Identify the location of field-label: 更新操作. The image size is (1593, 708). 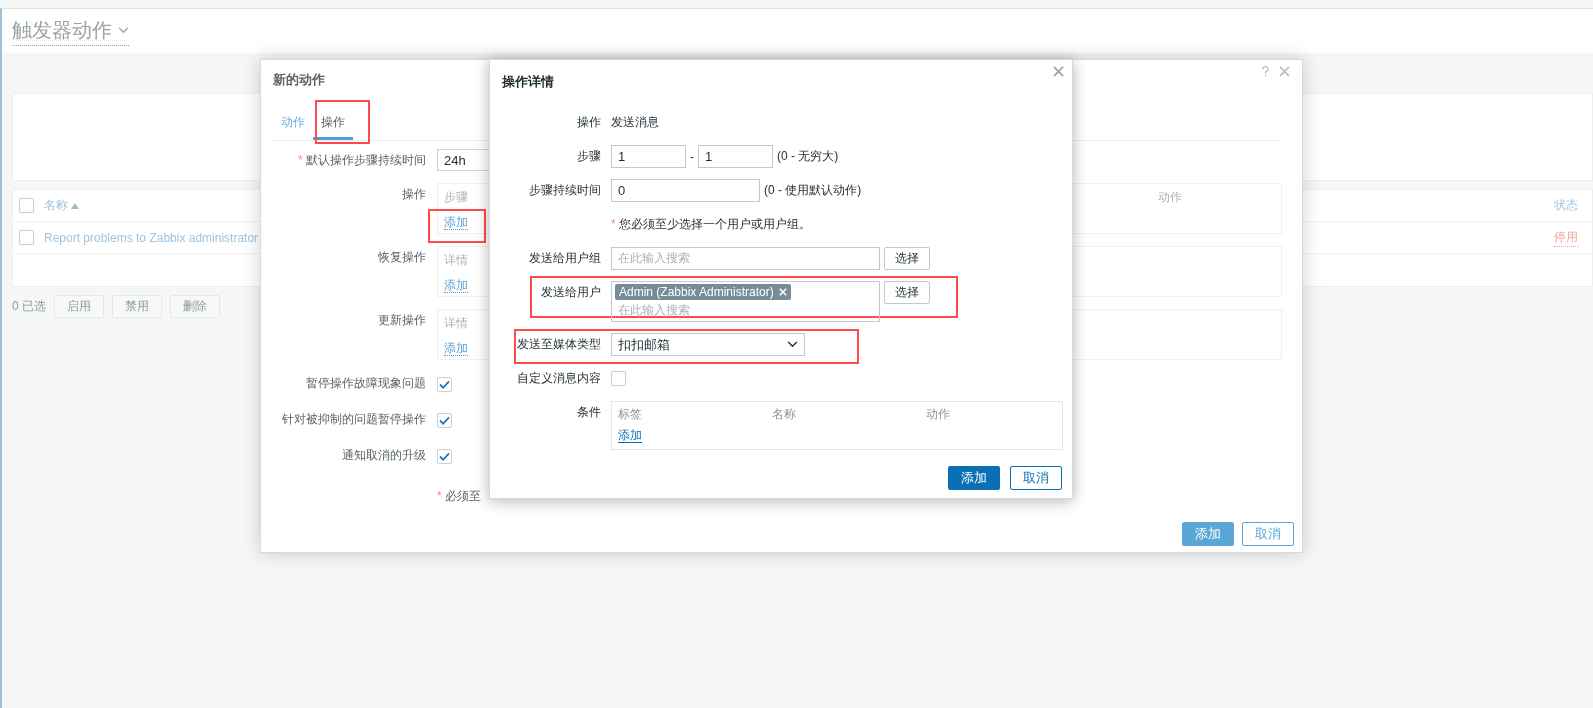
(402, 320).